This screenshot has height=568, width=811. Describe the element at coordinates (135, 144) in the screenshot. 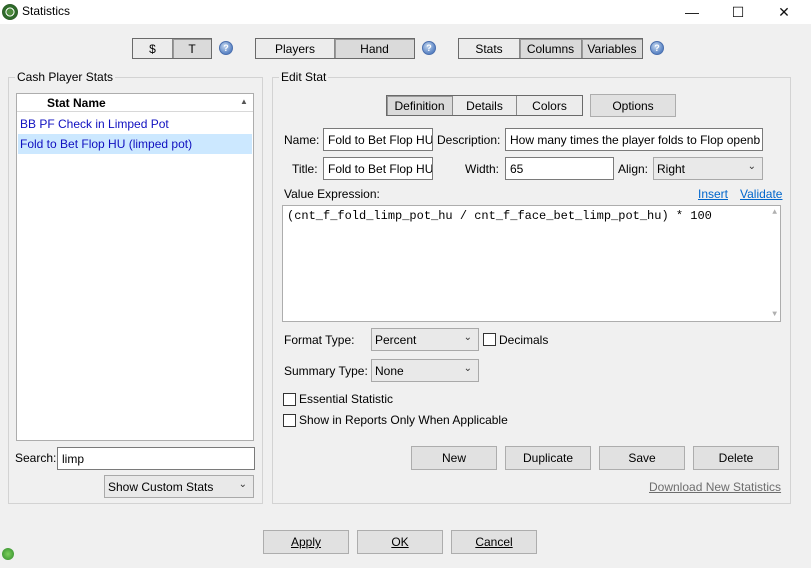

I see `list-item: Fold to Bet Flop HU (limped pot)` at that location.